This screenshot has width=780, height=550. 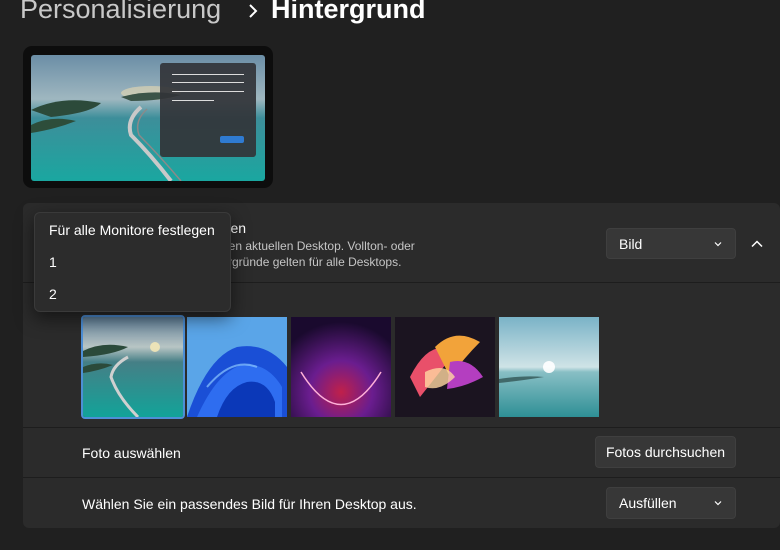 What do you see at coordinates (549, 367) in the screenshot?
I see `wallpaper-thumbnail-sea` at bounding box center [549, 367].